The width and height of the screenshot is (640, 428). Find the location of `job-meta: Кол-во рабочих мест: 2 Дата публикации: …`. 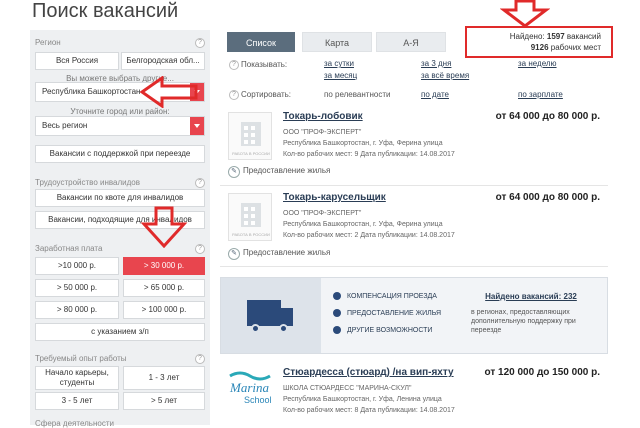

job-meta: Кол-во рабочих мест: 2 Дата публикации: … is located at coordinates (369, 235).